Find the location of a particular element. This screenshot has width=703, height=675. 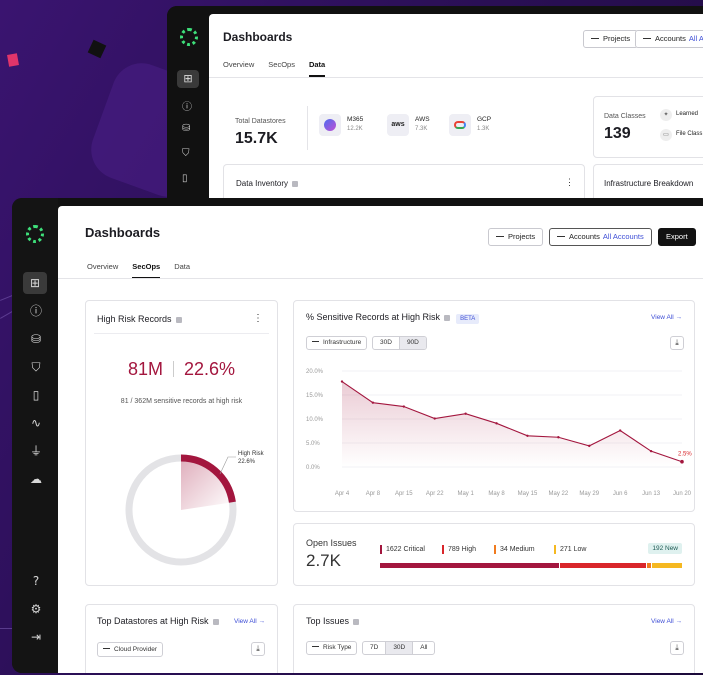

total-datastores-value: 15.7K is located at coordinates (256, 138).